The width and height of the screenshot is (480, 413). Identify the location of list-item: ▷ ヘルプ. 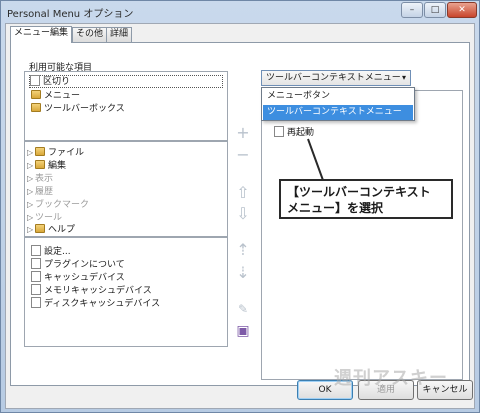
(51, 229).